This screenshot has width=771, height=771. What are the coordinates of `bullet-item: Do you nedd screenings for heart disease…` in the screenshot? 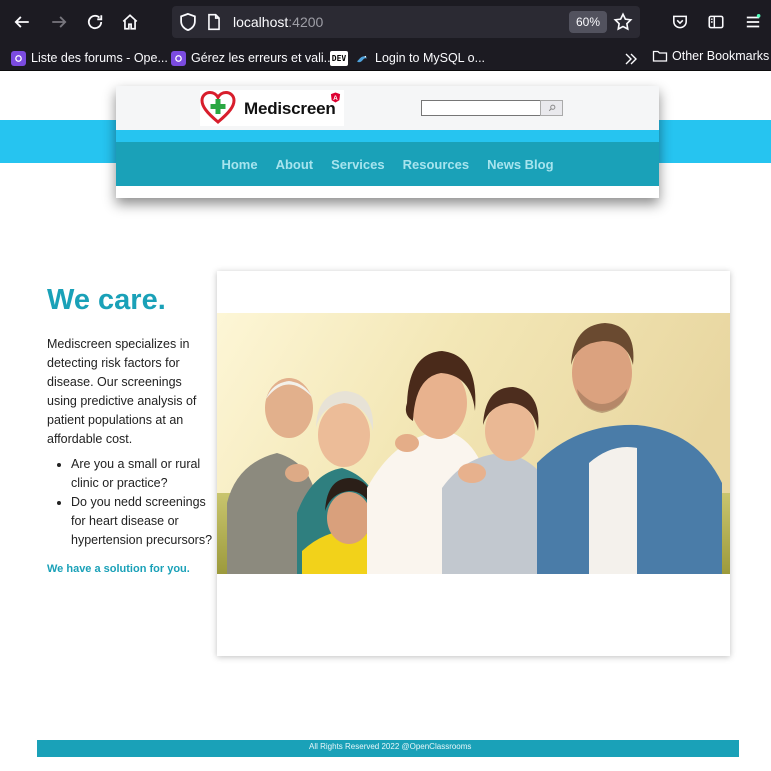 It's located at (143, 521).